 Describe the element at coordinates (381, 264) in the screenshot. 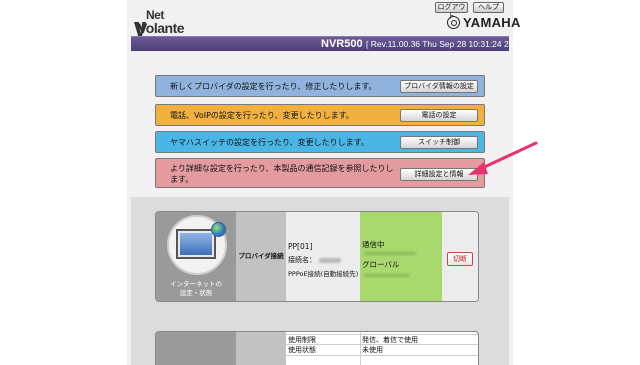

I see `address-type: グローバル` at that location.